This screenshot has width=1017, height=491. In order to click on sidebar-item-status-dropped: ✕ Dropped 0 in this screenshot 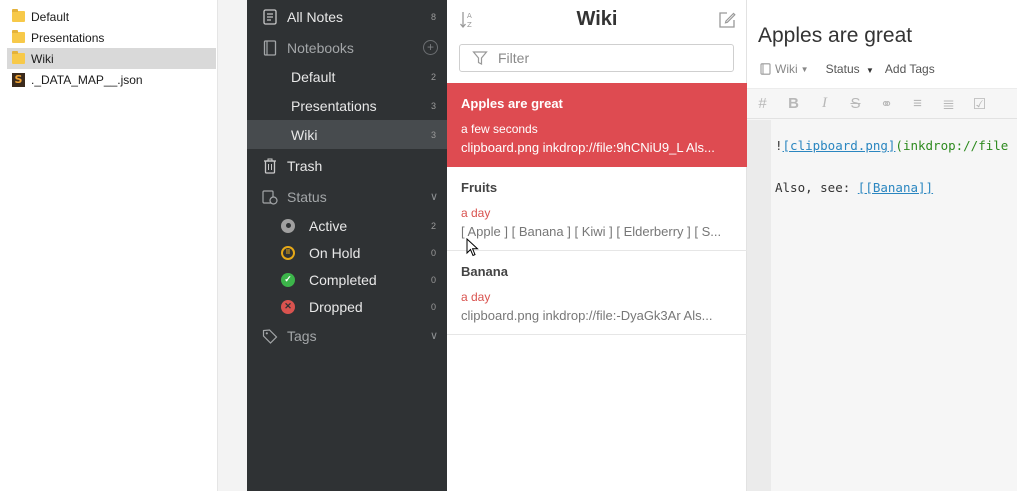, I will do `click(347, 306)`.